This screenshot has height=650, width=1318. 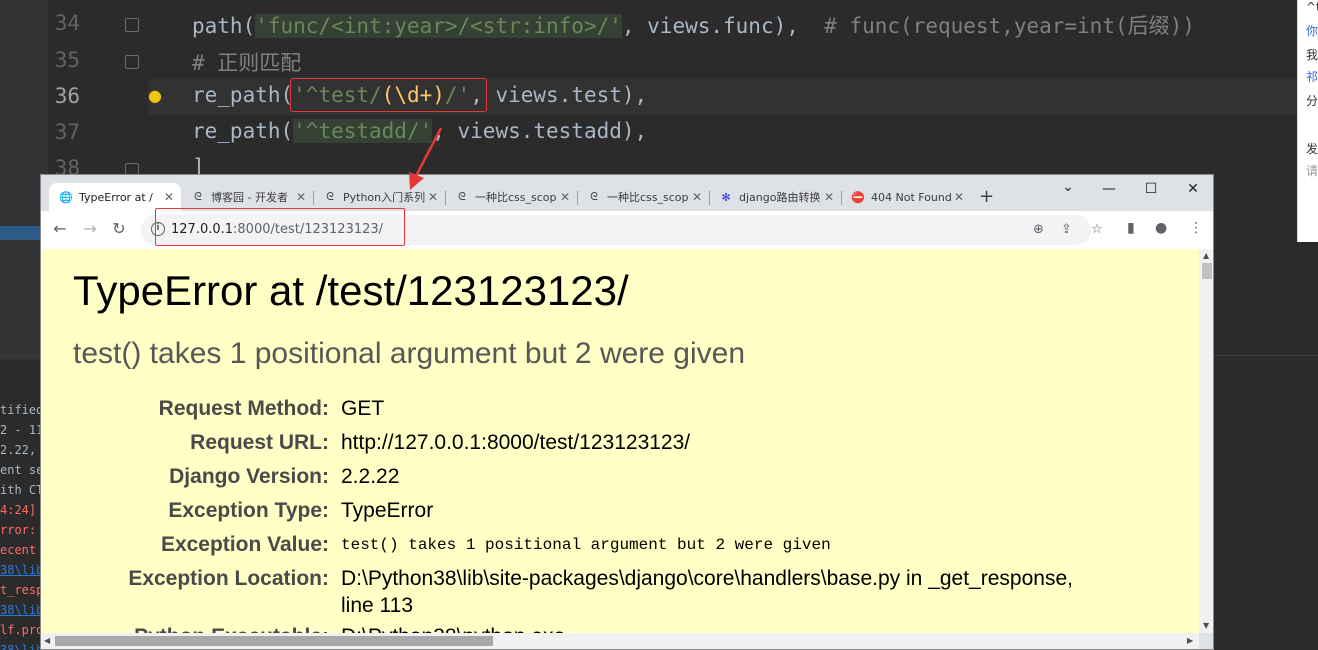 What do you see at coordinates (1312, 101) in the screenshot?
I see `side-panel-text: 分` at bounding box center [1312, 101].